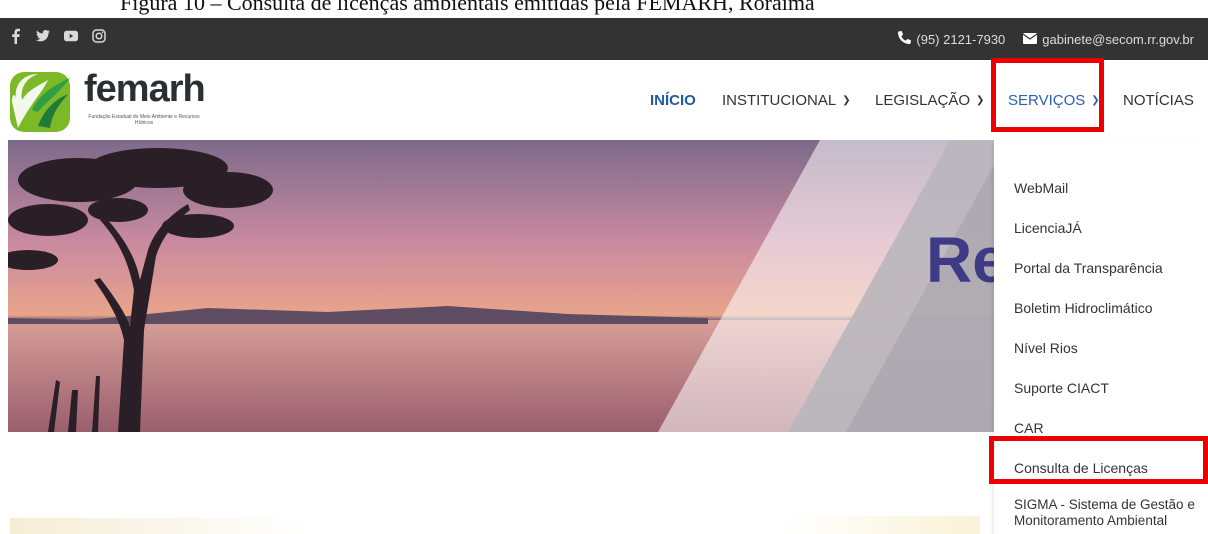  I want to click on dropdown-item-webmail: WebMail, so click(1041, 188).